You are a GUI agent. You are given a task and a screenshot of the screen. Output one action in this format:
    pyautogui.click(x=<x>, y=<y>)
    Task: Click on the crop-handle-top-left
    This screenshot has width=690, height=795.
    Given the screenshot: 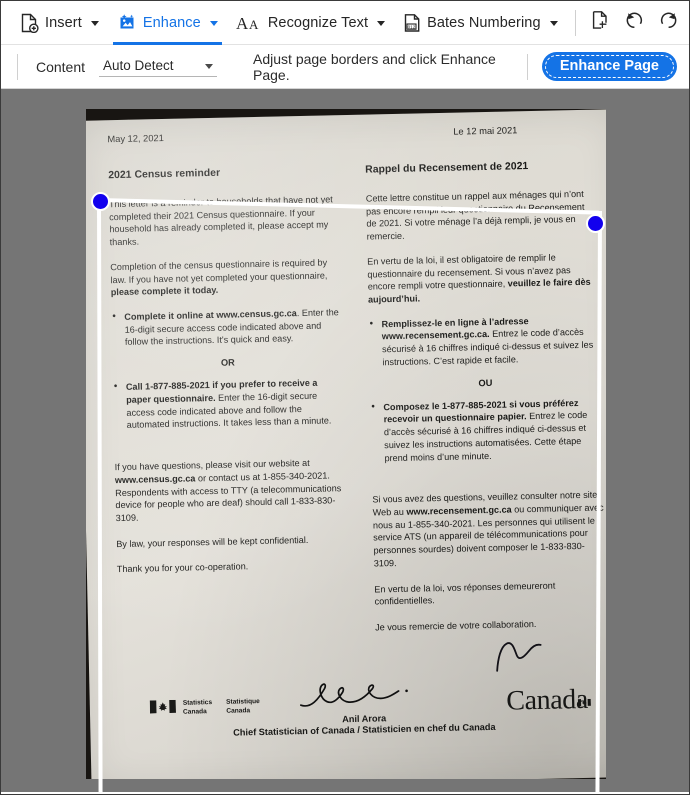 What is the action you would take?
    pyautogui.click(x=100, y=201)
    